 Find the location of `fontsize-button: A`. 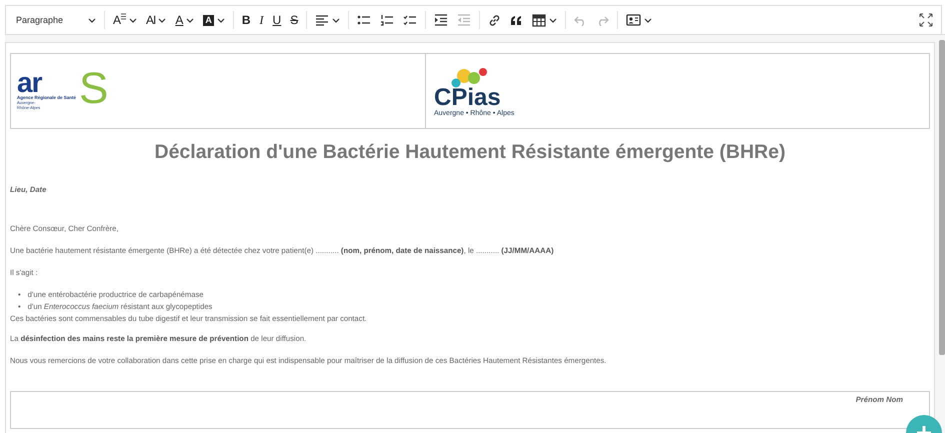

fontsize-button: A is located at coordinates (125, 20).